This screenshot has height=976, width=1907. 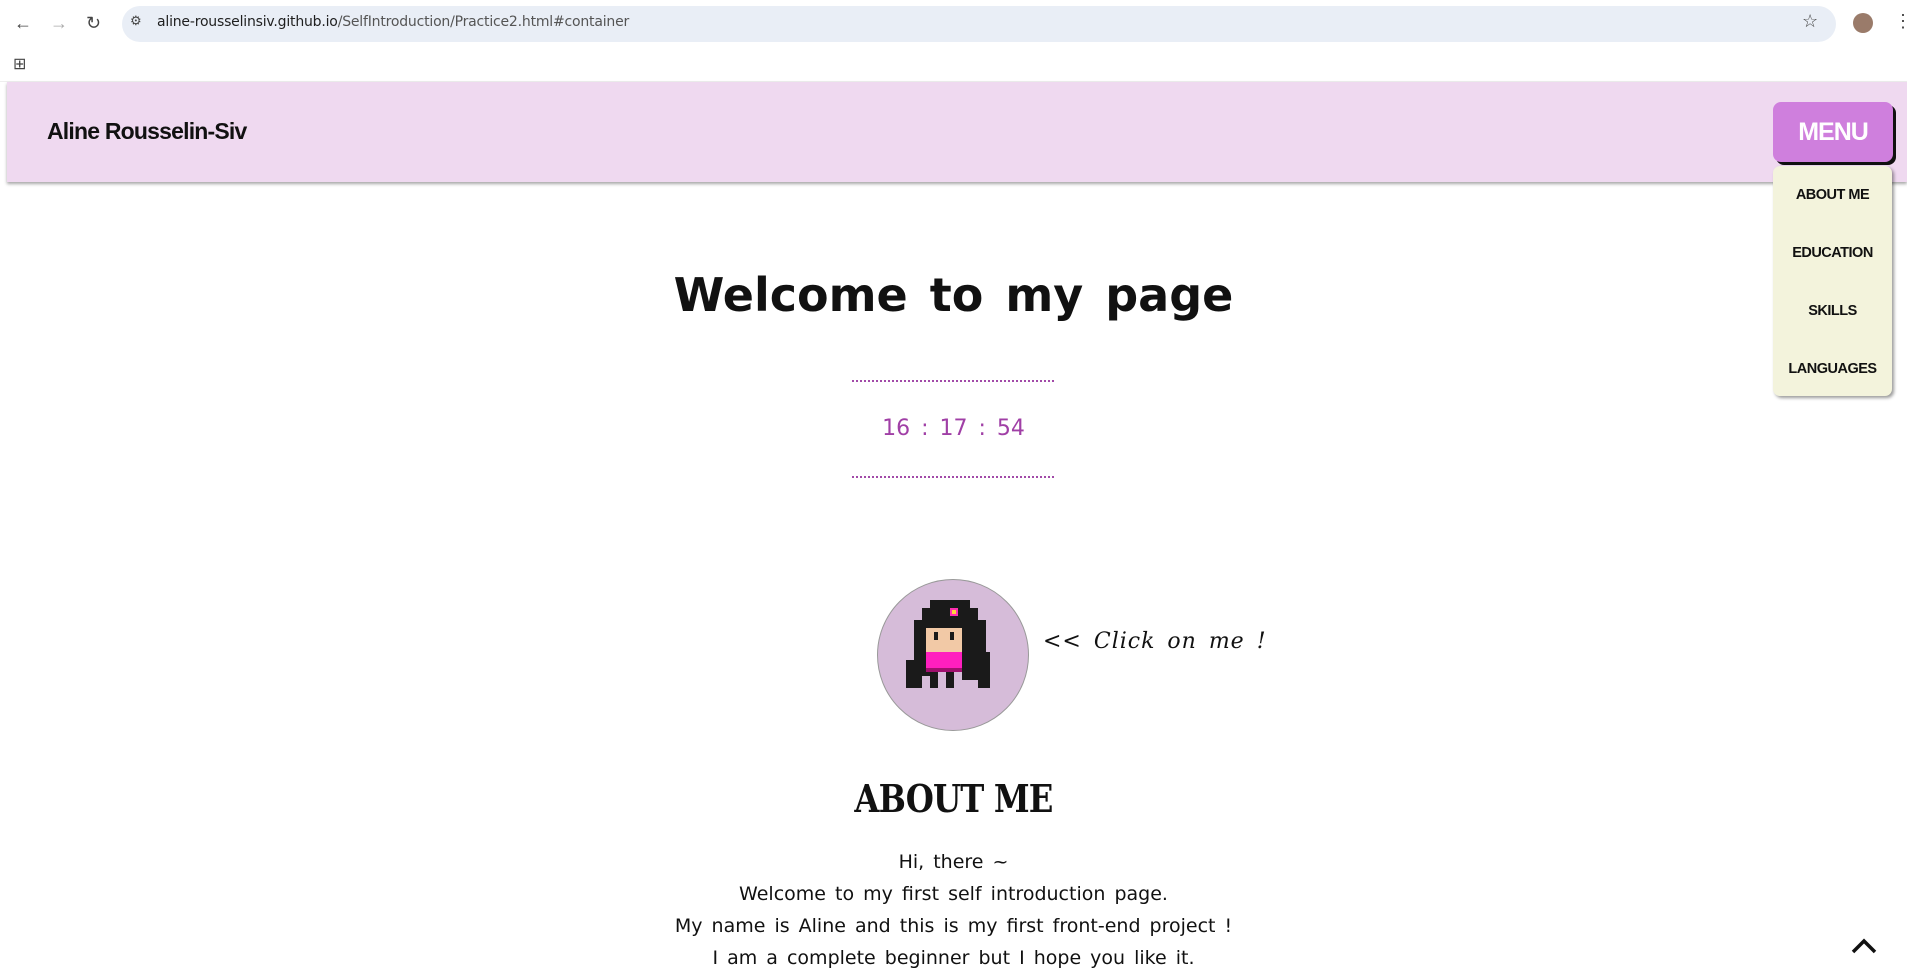 What do you see at coordinates (953, 381) in the screenshot?
I see `divider-top` at bounding box center [953, 381].